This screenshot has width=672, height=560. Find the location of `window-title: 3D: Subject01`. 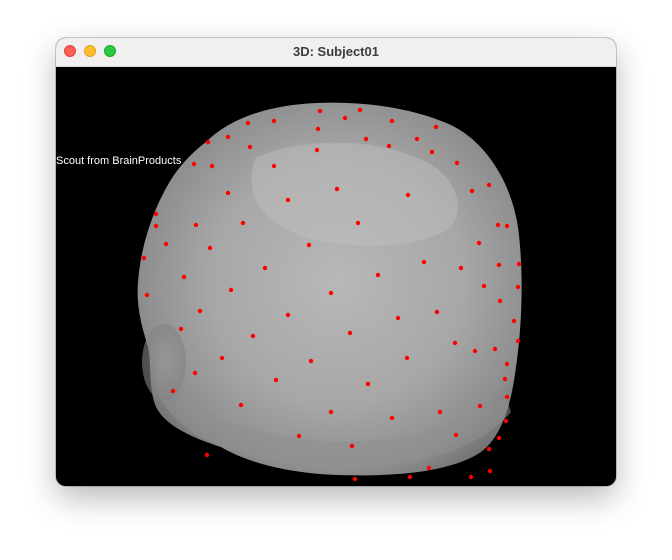

window-title: 3D: Subject01 is located at coordinates (336, 51).